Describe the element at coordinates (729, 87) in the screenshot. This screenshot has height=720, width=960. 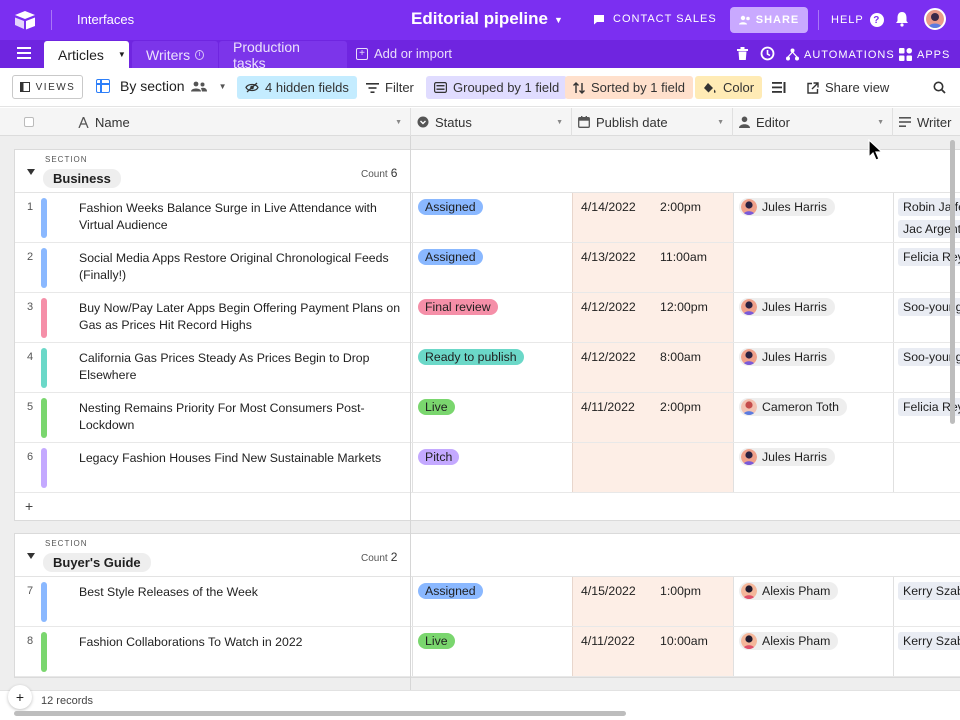
I see `color-button: Color` at that location.